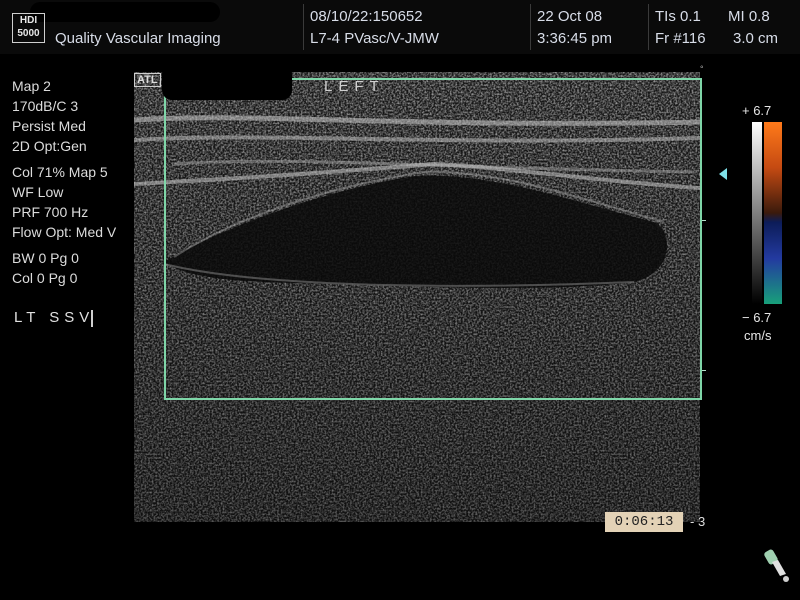 This screenshot has height=600, width=800. What do you see at coordinates (38, 192) in the screenshot?
I see `param-wall-filter: WF Low` at bounding box center [38, 192].